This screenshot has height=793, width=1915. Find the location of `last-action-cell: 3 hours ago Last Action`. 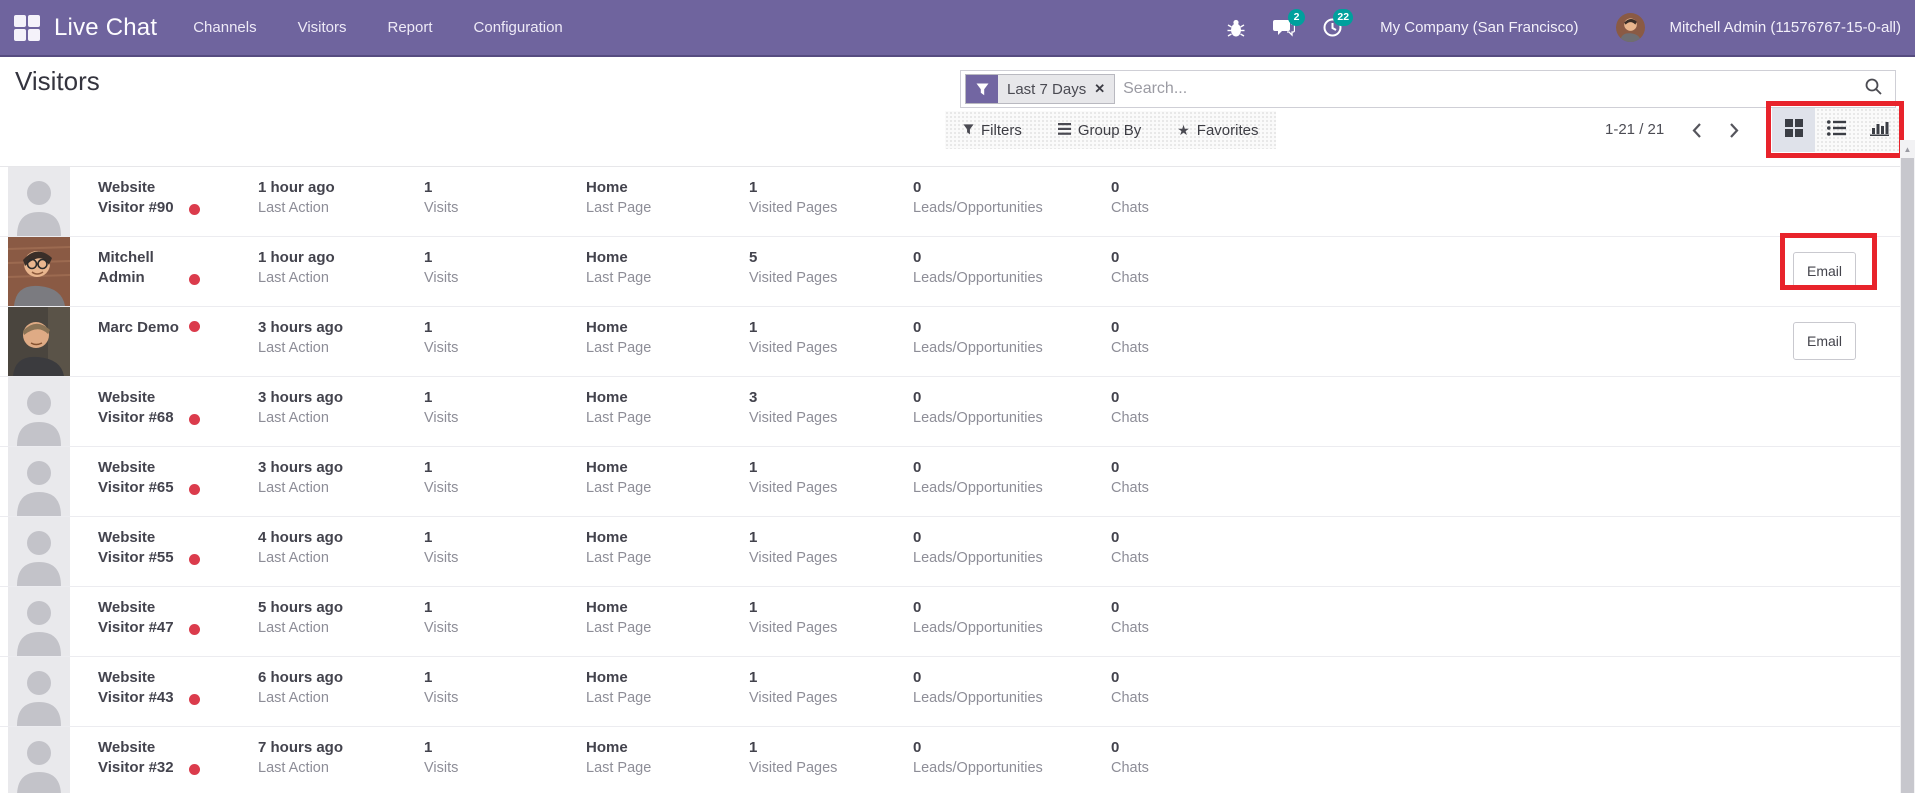

last-action-cell: 3 hours ago Last Action is located at coordinates (301, 477).